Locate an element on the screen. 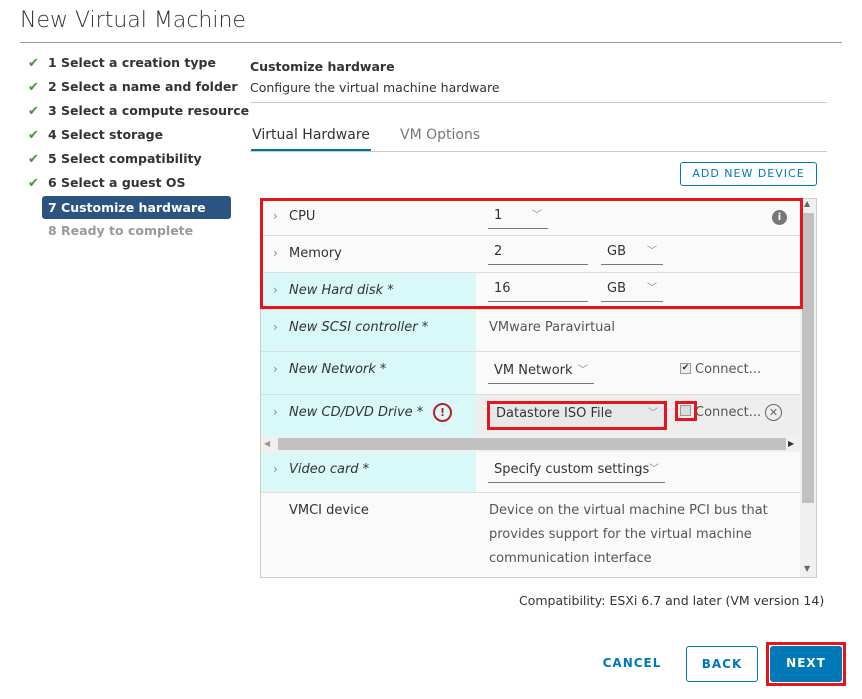 The width and height of the screenshot is (862, 699). dialog-title: New Virtual Machine is located at coordinates (133, 20).